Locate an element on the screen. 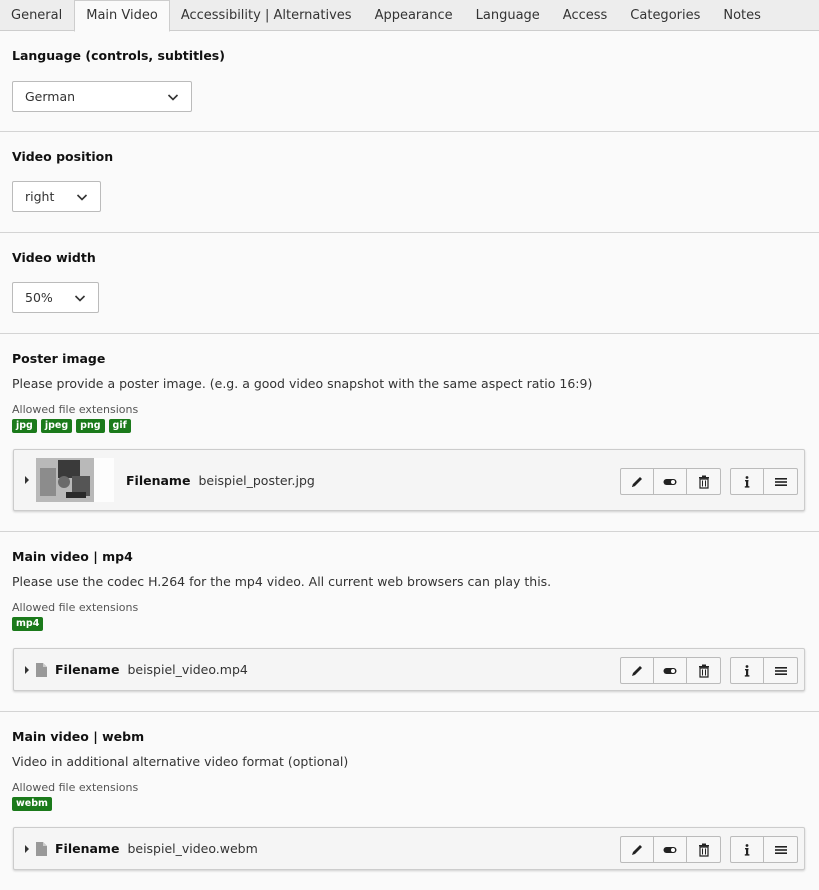 This screenshot has width=819, height=890. position-label: Video position is located at coordinates (63, 156).